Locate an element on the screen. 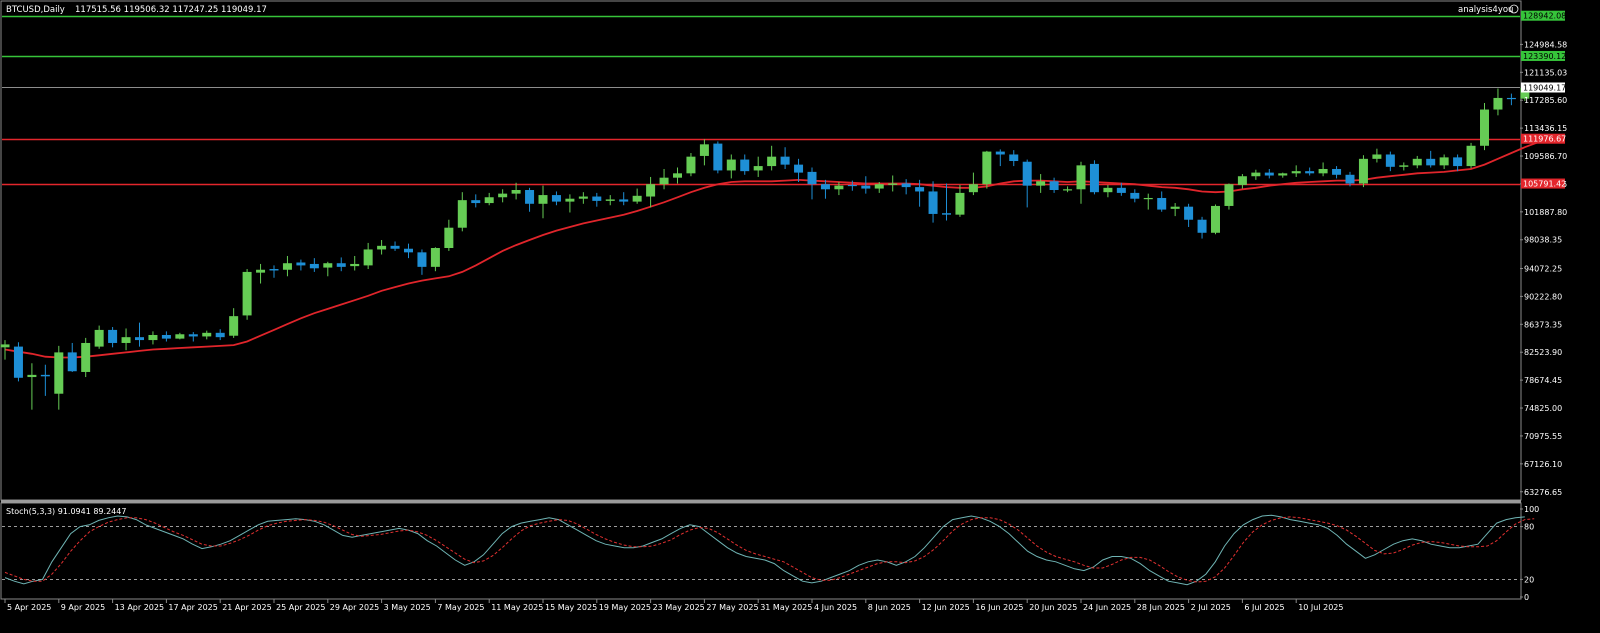  x-axis-tick-label: 23 May 2025 is located at coordinates (679, 607).